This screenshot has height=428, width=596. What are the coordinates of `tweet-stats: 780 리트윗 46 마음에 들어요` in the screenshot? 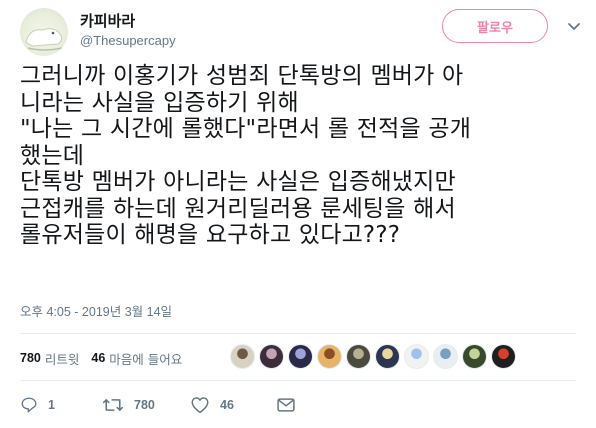 It's located at (107, 358).